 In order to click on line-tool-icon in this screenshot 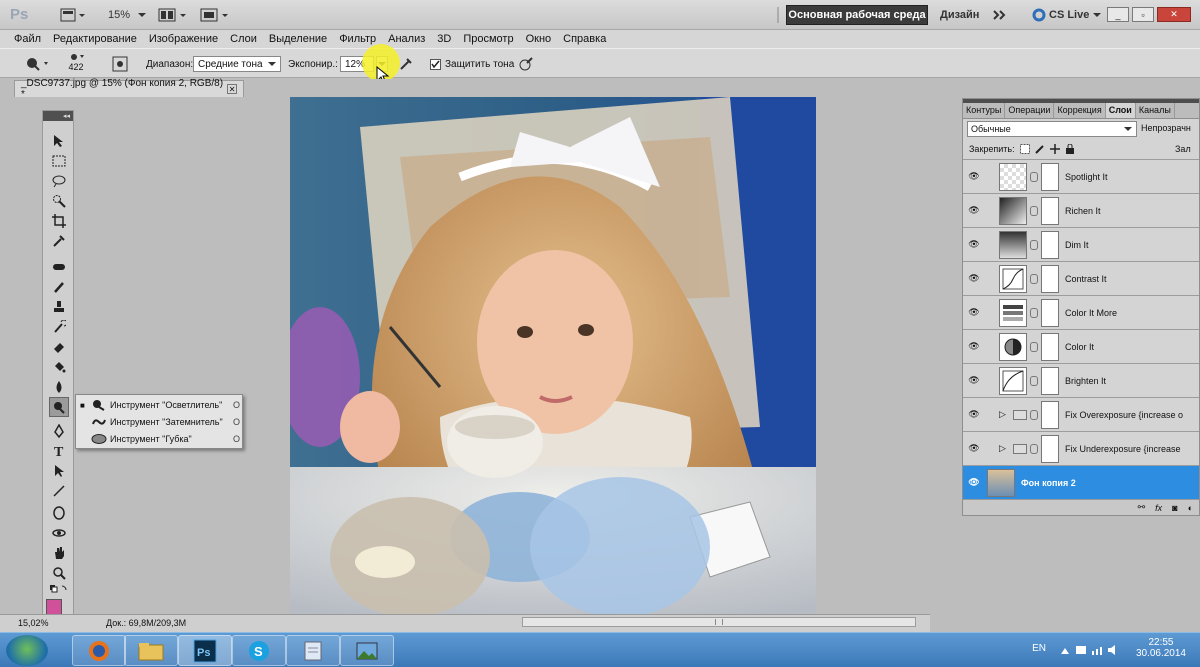, I will do `click(59, 491)`.